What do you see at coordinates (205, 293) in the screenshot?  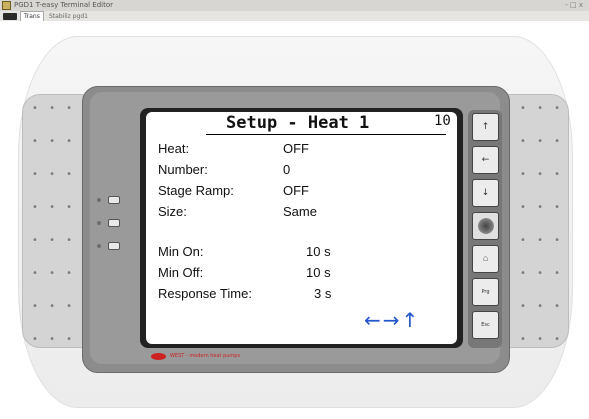 I see `response-time-label: Response Time:` at bounding box center [205, 293].